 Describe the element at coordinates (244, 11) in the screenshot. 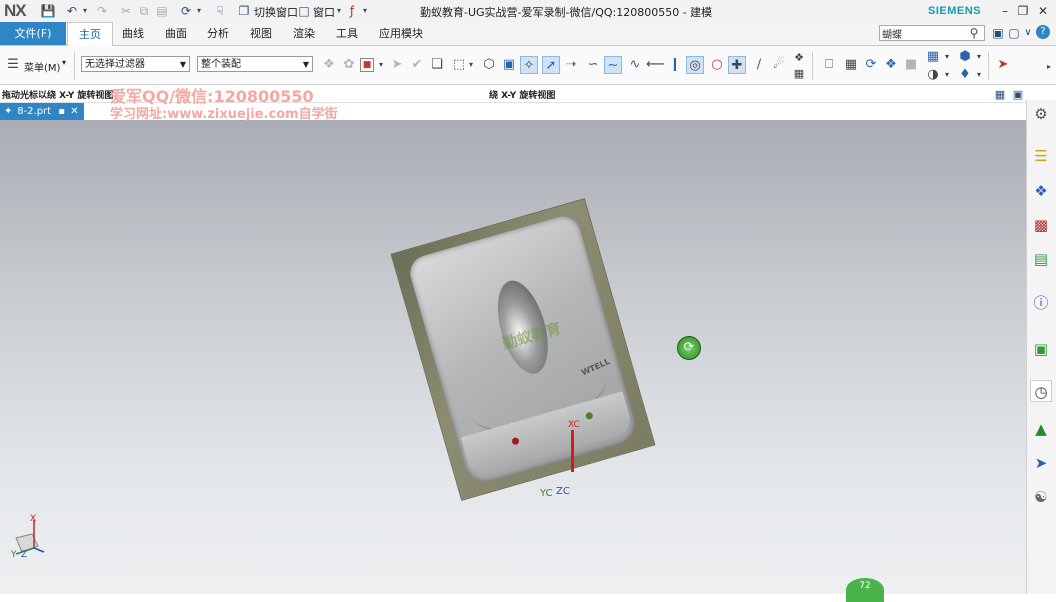

I see `switch-window-icon: ❐` at that location.